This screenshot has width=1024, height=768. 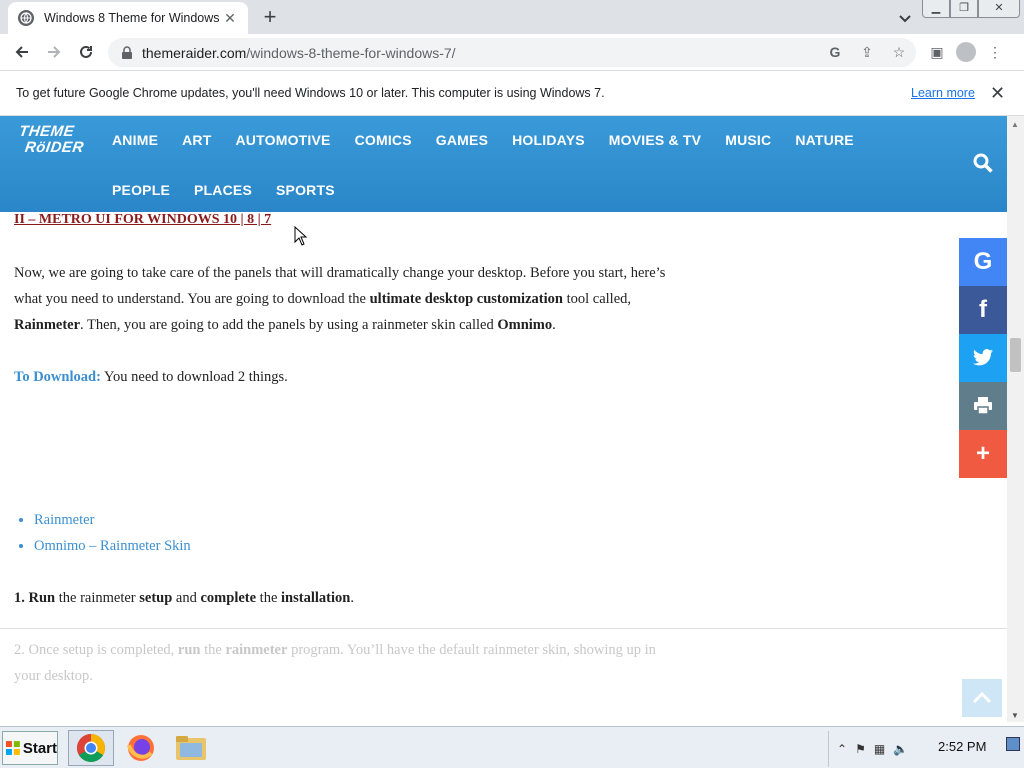 What do you see at coordinates (824, 140) in the screenshot?
I see `nav-item-nature: NATURE` at bounding box center [824, 140].